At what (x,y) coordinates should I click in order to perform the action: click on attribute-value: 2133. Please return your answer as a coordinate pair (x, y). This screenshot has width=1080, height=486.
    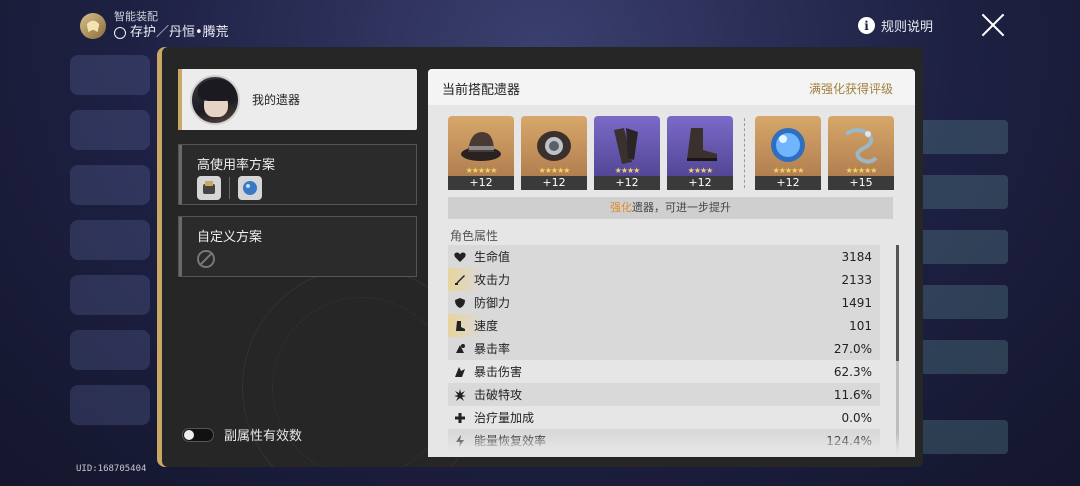
    Looking at the image, I should click on (856, 279).